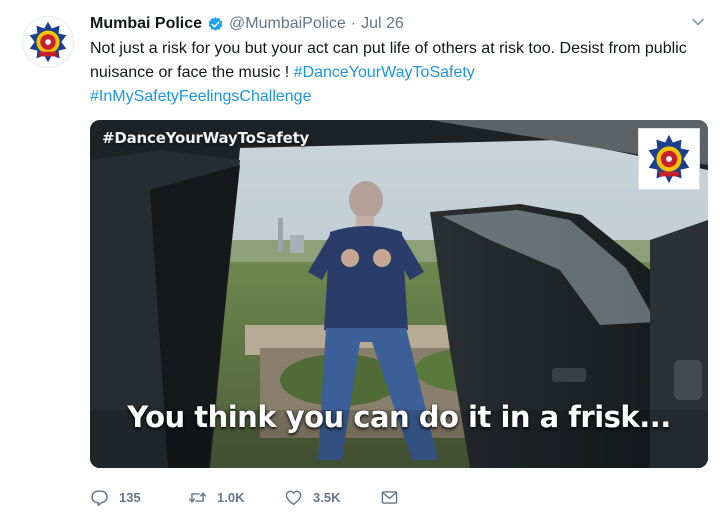 The width and height of the screenshot is (720, 528). Describe the element at coordinates (130, 497) in the screenshot. I see `reply-count: 135` at that location.